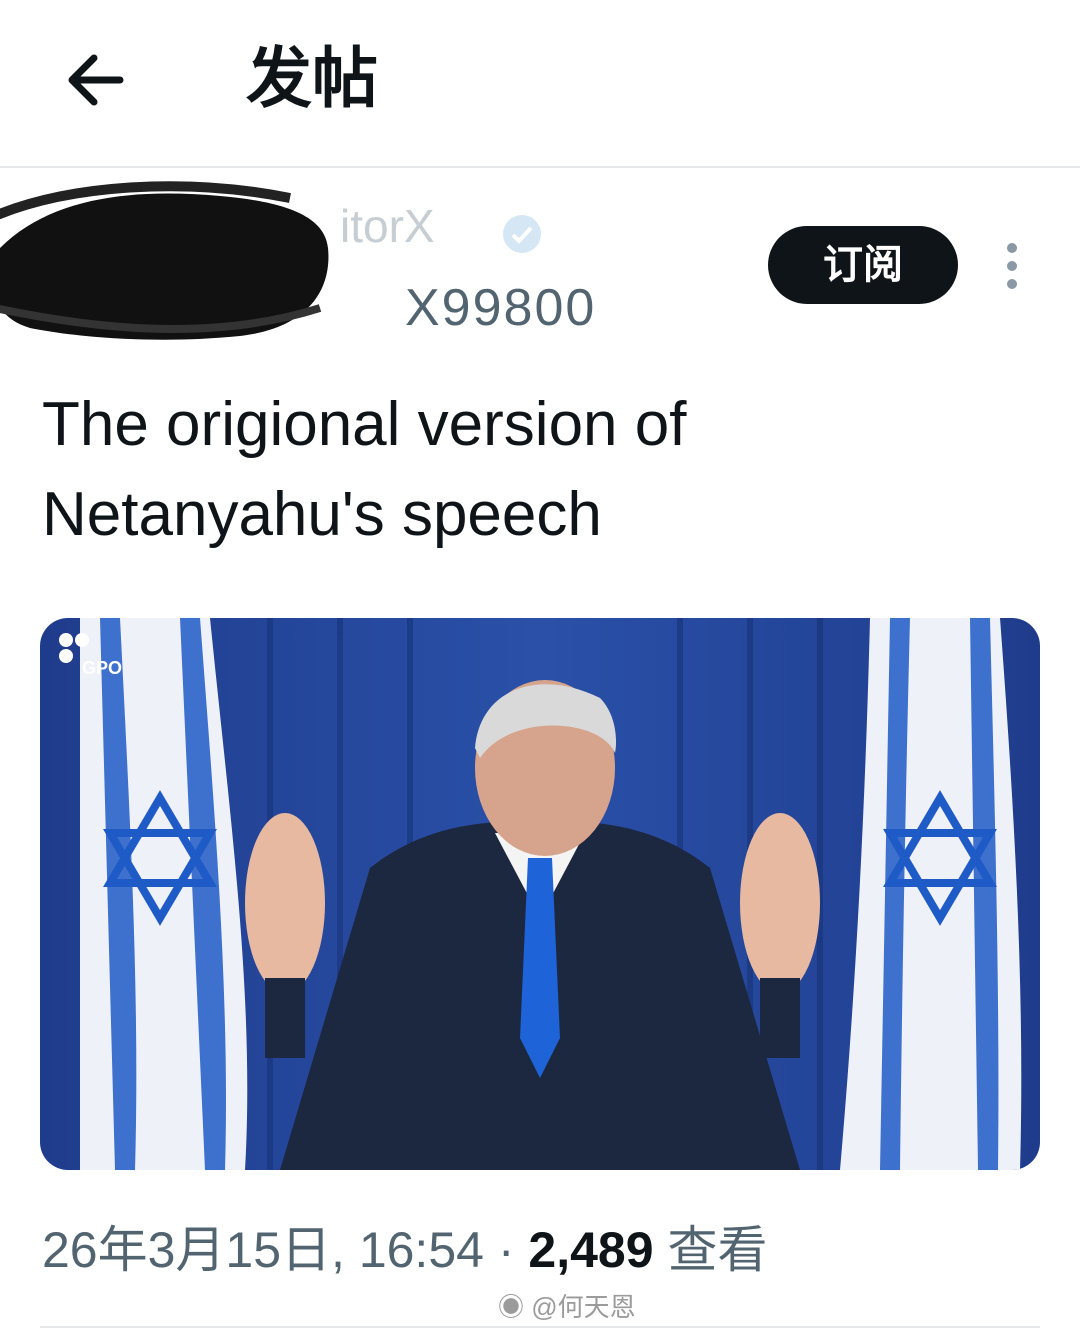  I want to click on tweet-meta: 26年3月15日, 16:54 · 2,489 查看, so click(404, 1250).